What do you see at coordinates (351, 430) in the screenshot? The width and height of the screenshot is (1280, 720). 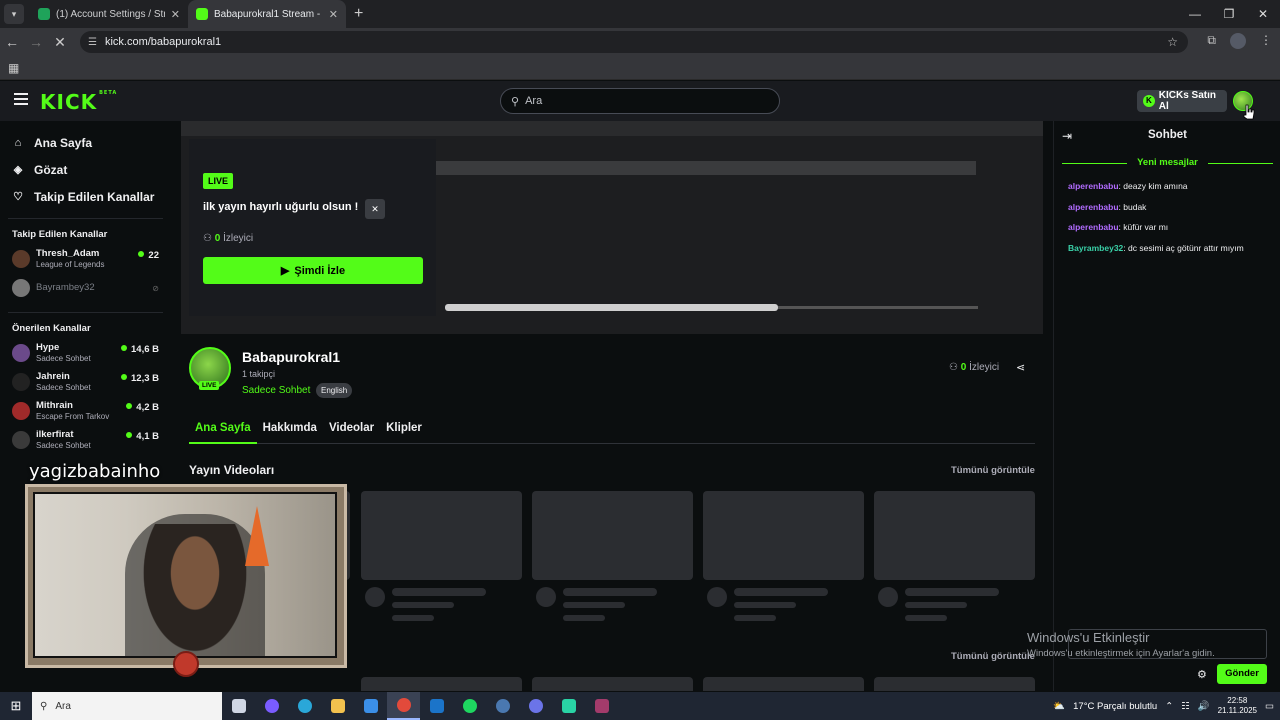 I see `tab-videos: Videolar` at bounding box center [351, 430].